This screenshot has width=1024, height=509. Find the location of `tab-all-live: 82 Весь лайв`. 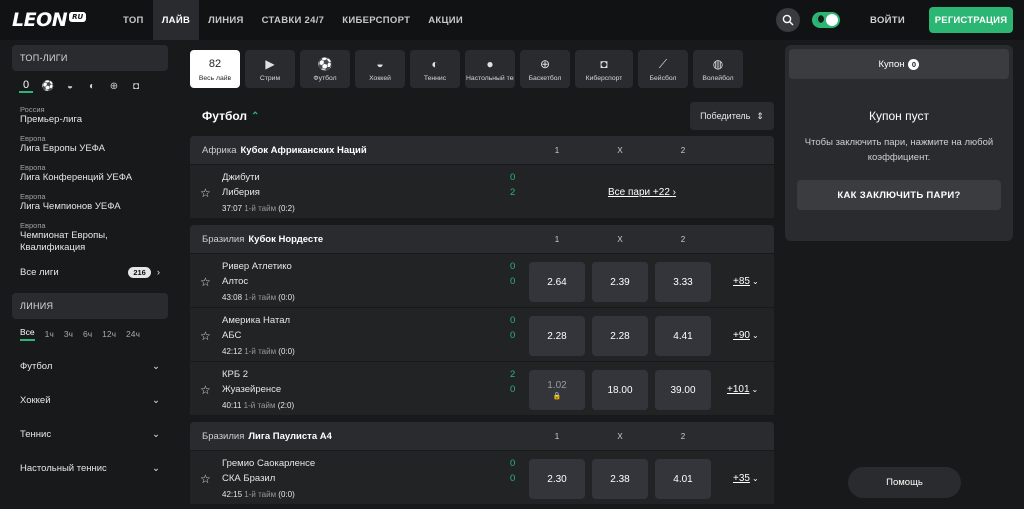

tab-all-live: 82 Весь лайв is located at coordinates (215, 69).